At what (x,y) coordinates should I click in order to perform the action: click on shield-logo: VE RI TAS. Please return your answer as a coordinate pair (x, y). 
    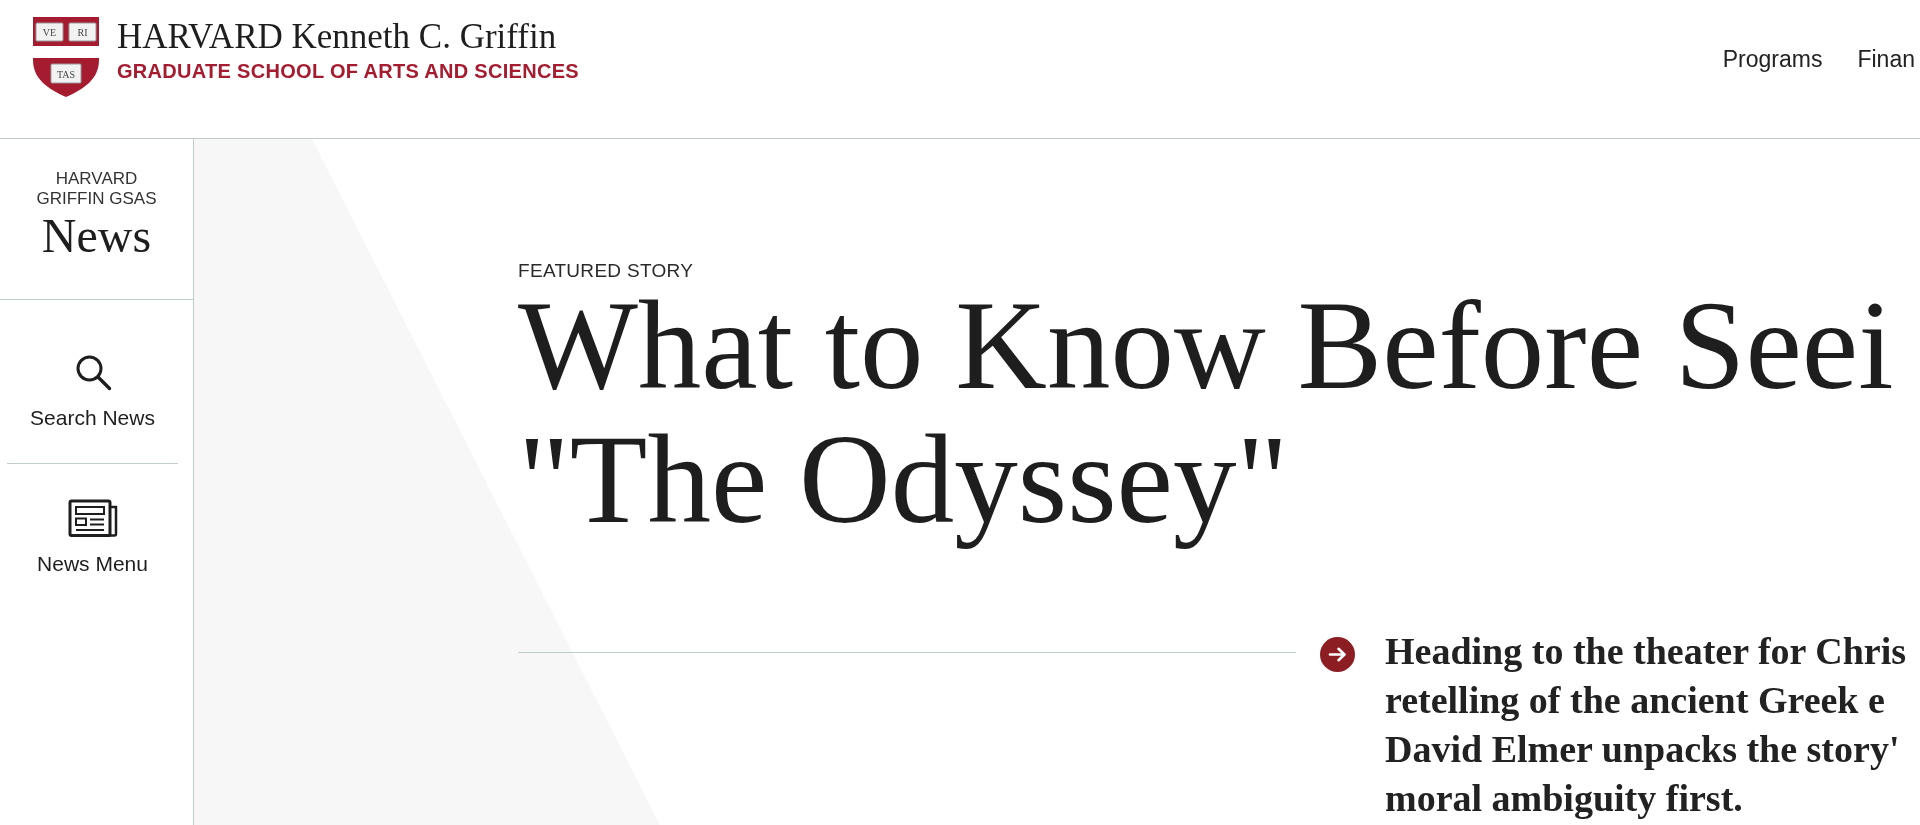
    Looking at the image, I should click on (66, 57).